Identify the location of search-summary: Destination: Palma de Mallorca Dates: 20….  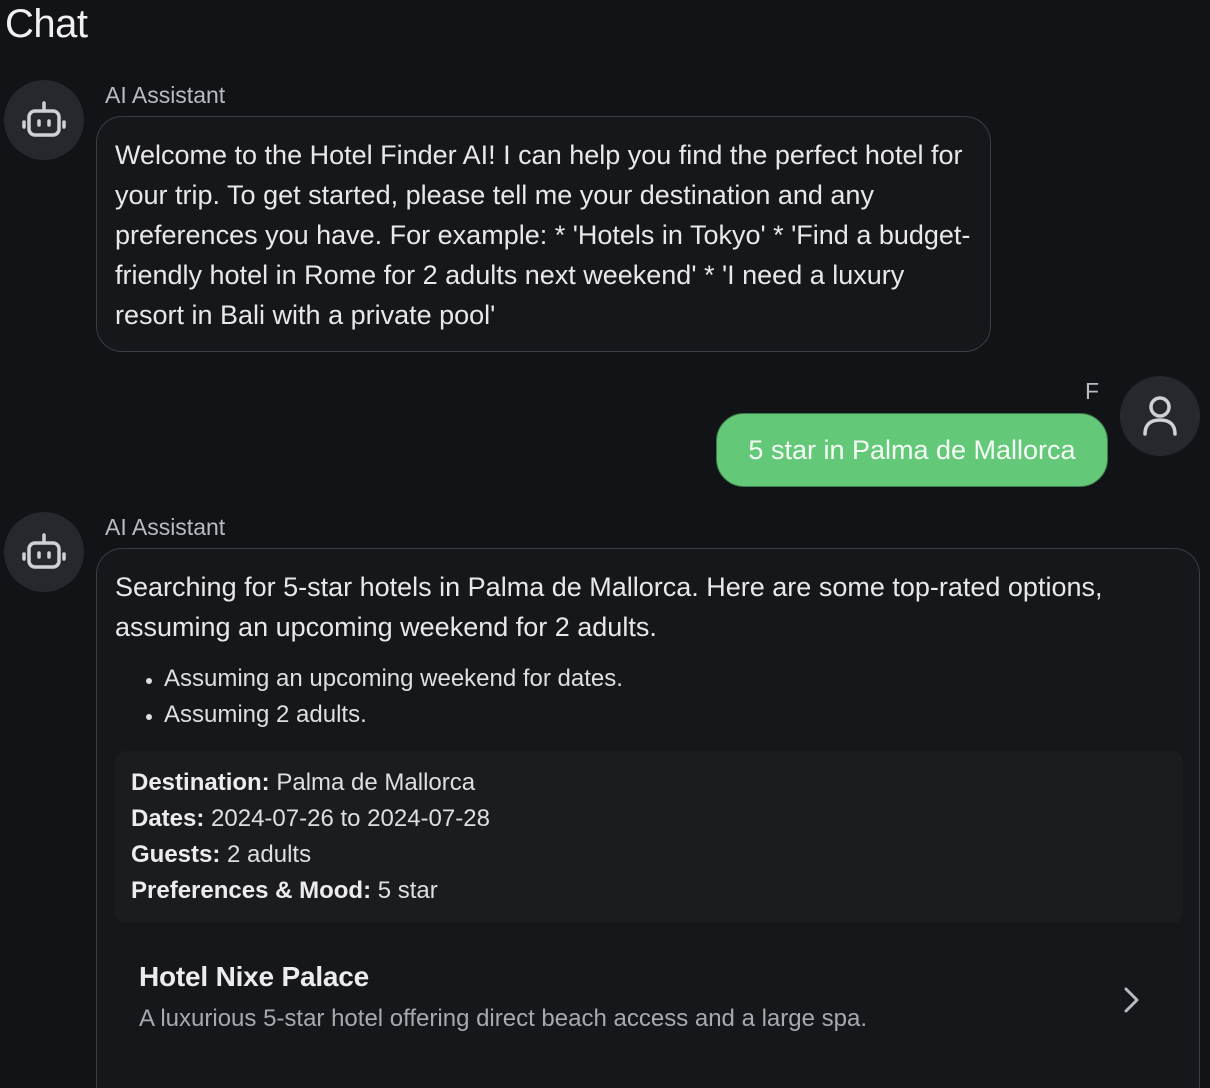
(649, 837).